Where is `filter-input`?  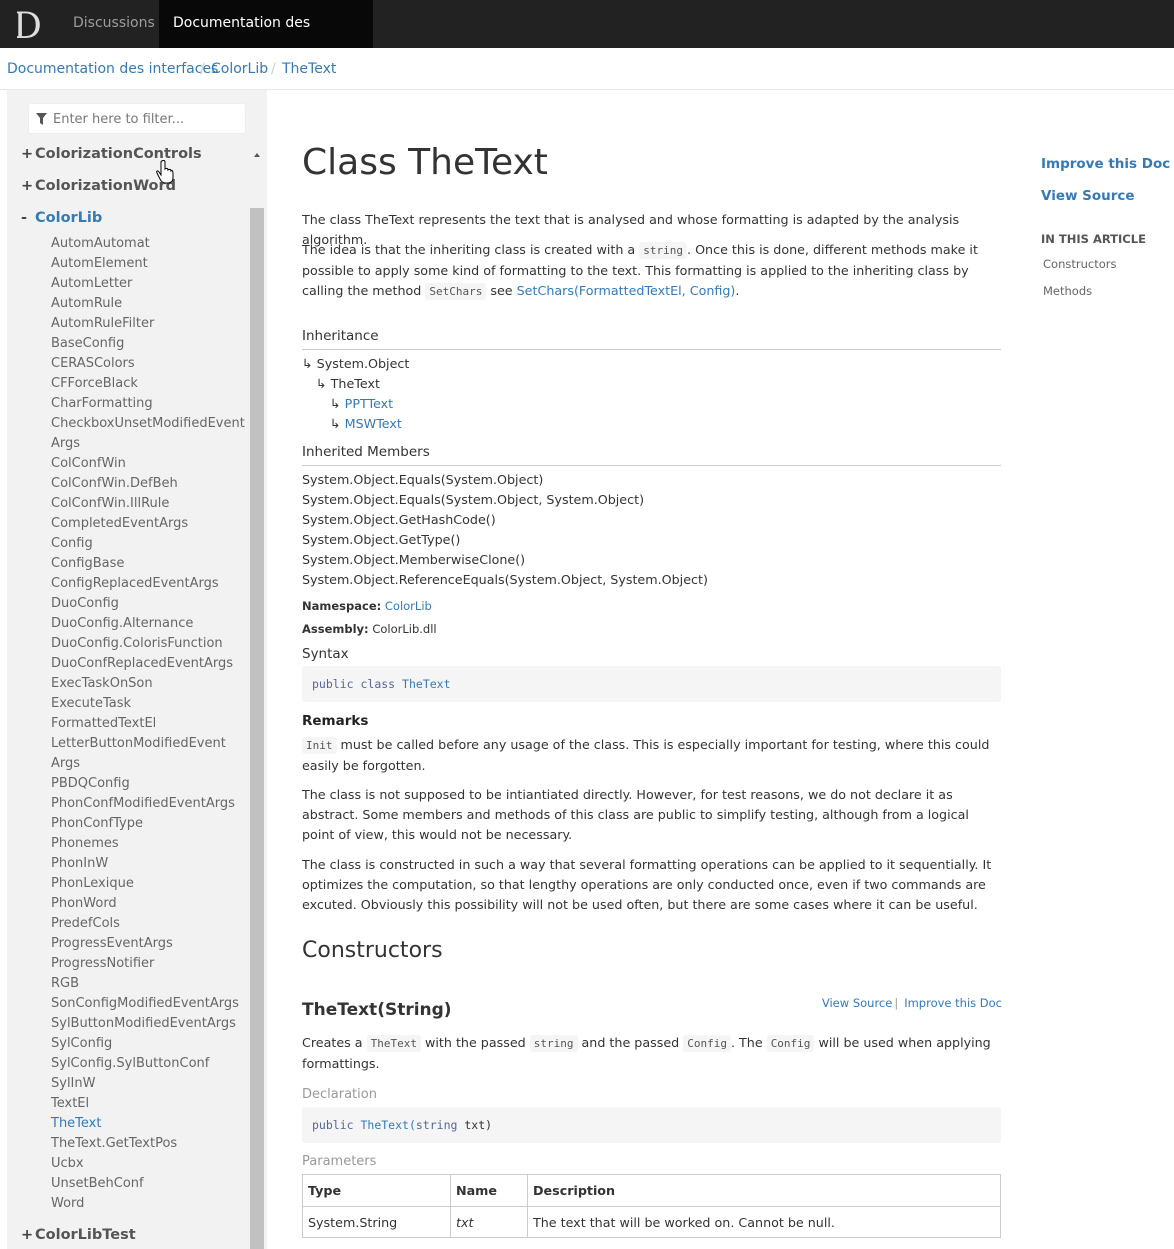 filter-input is located at coordinates (146, 119).